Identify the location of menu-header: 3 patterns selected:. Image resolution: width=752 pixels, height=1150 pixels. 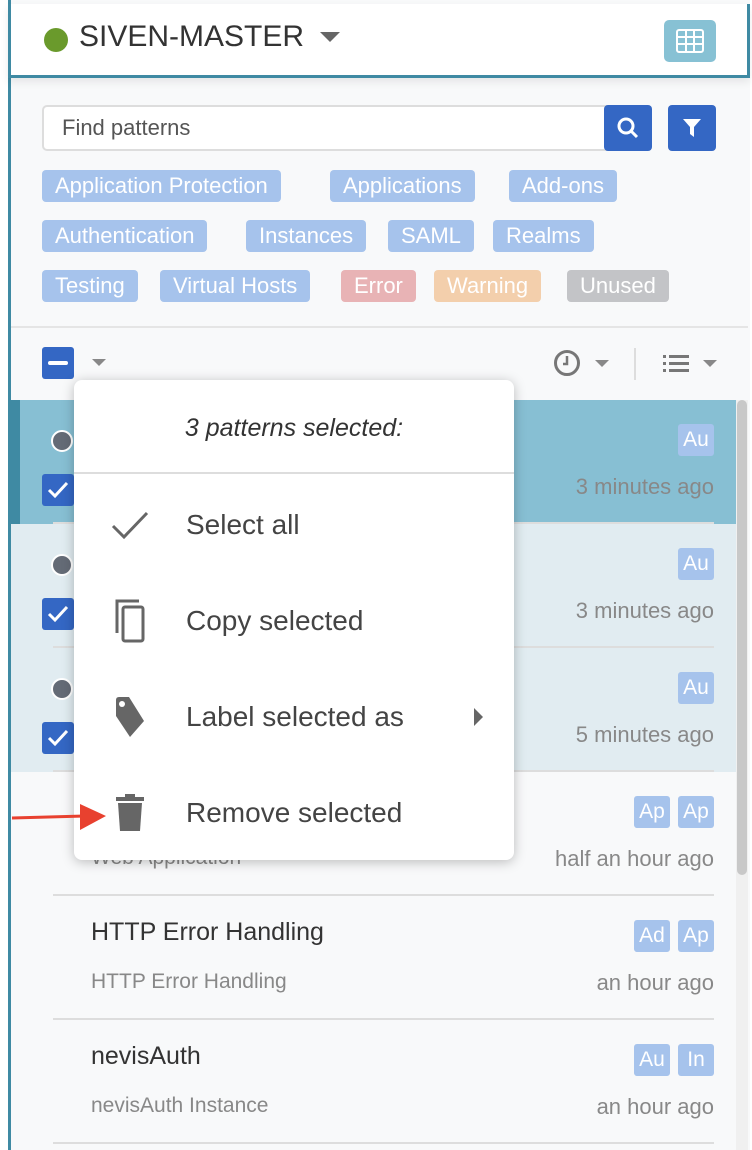
(294, 427).